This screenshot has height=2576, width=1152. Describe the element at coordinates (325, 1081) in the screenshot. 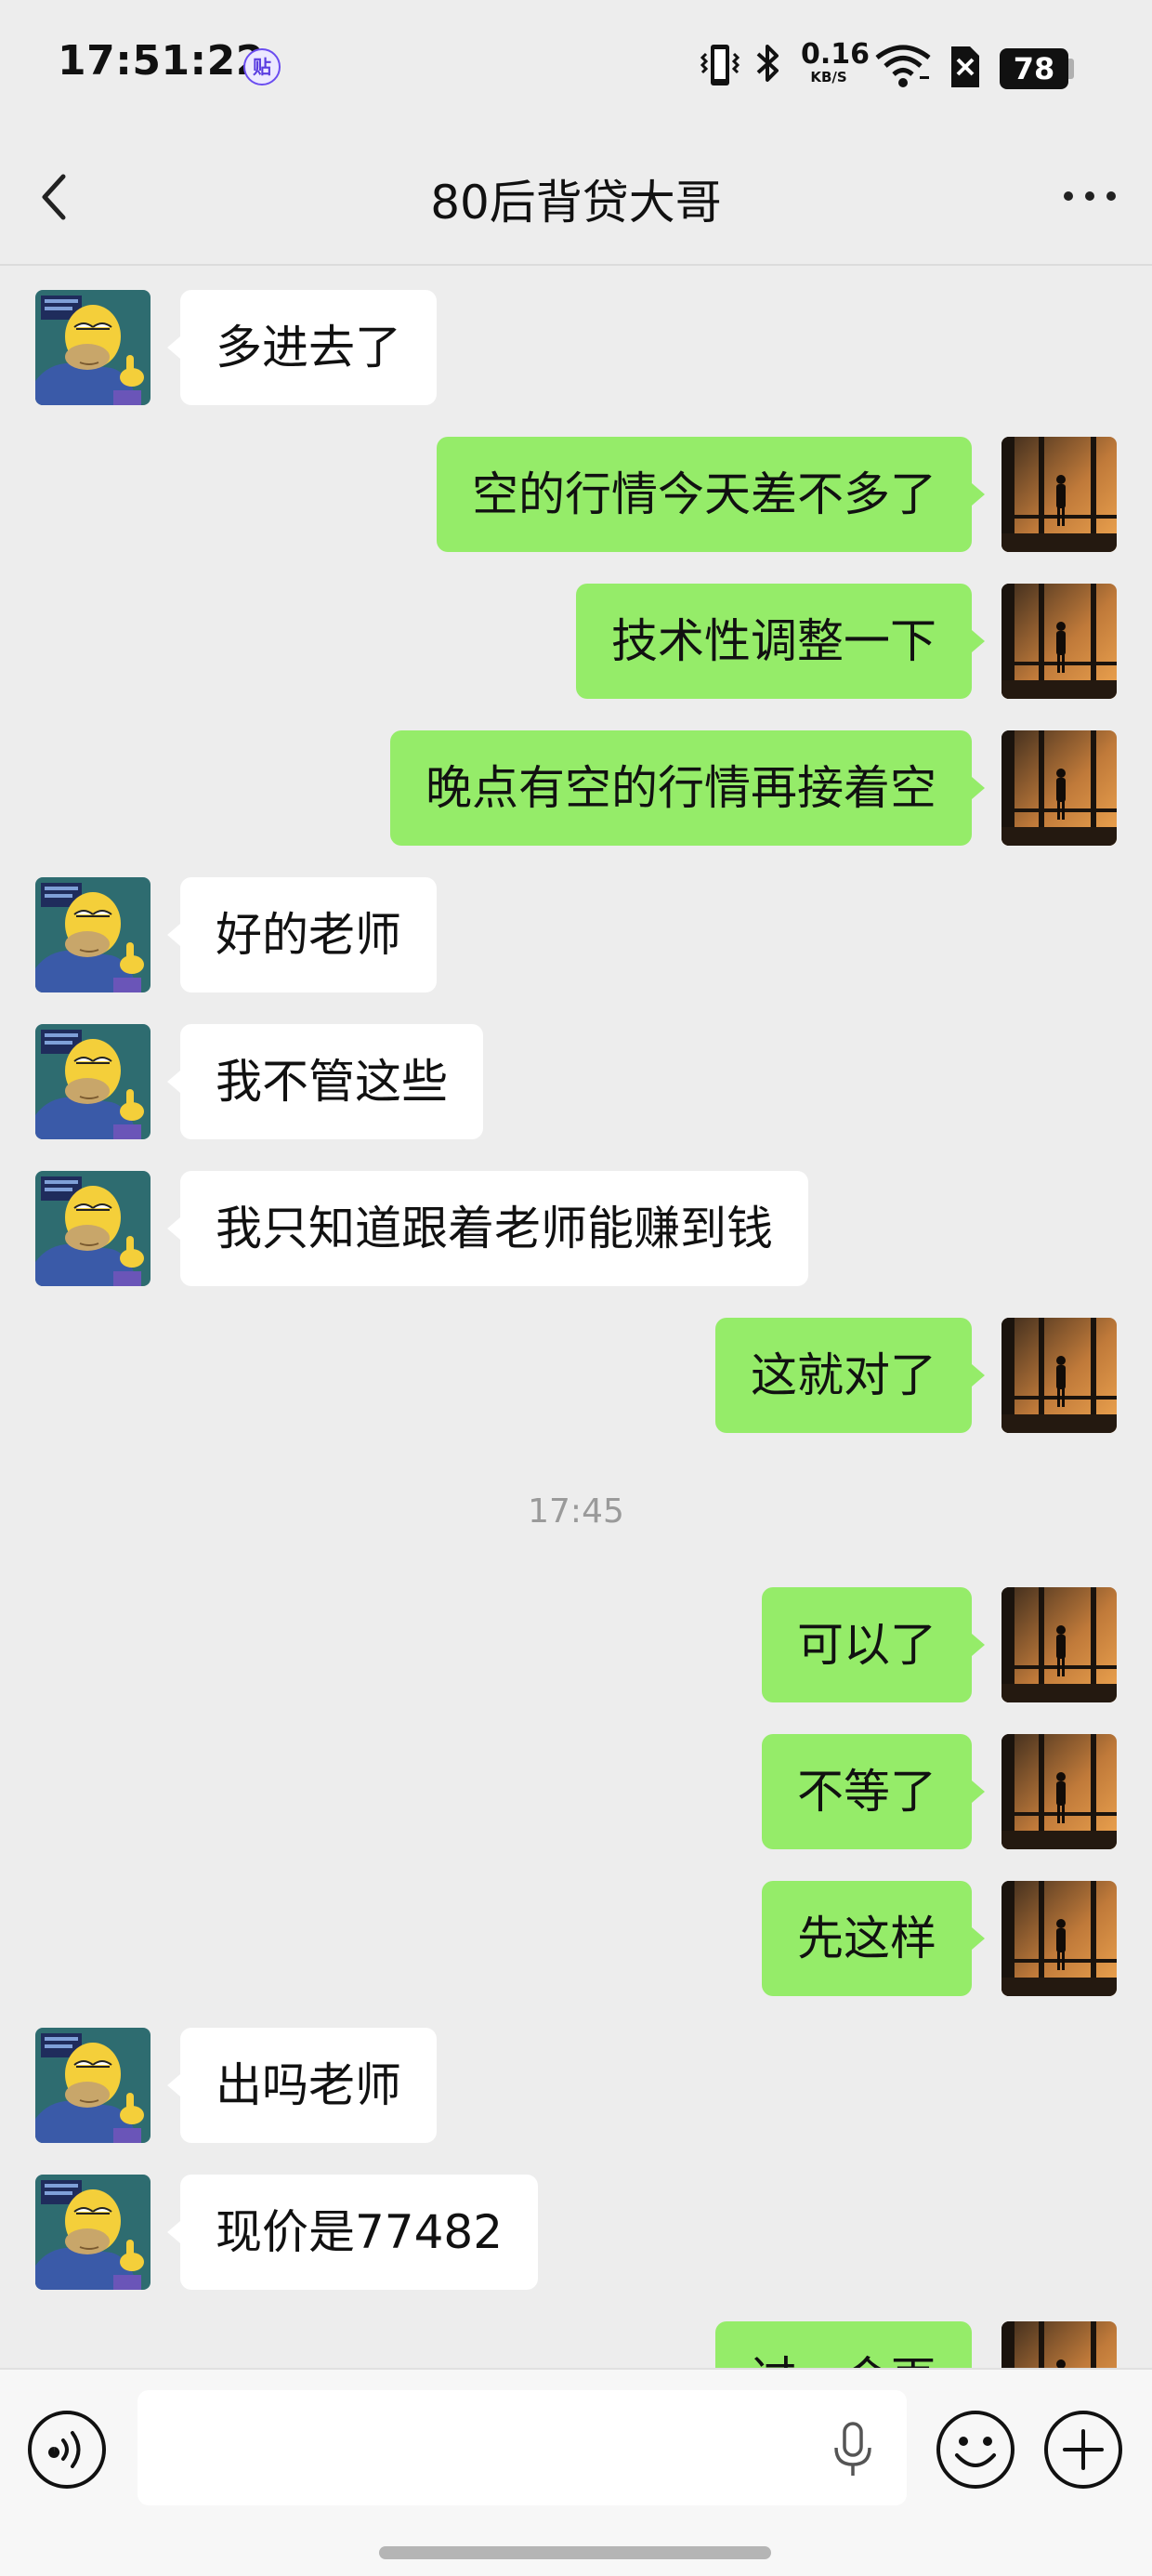

I see `message-bubble: 我不管这些` at that location.